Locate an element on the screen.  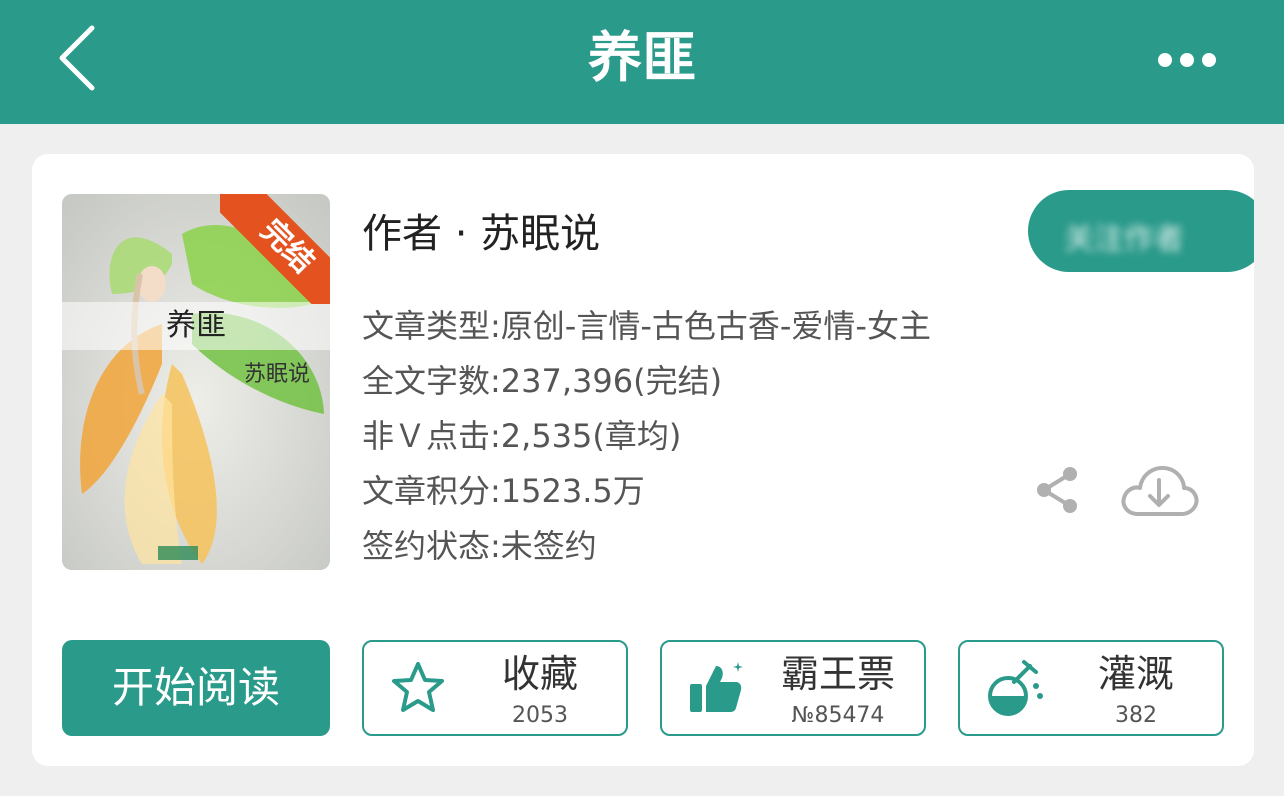
favorite-count: 2053 is located at coordinates (540, 715).